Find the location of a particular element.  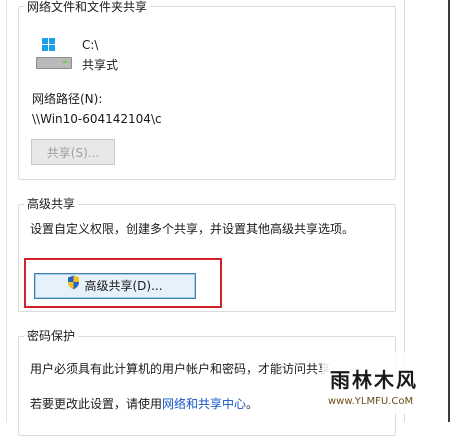

window-edge-line is located at coordinates (449, 211).